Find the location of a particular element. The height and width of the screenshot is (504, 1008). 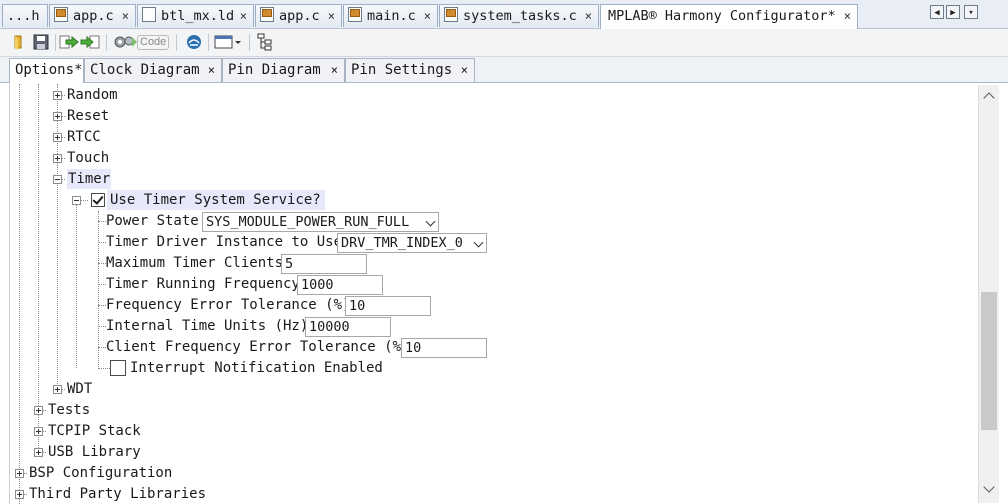

interrupt-notification-label: Interrupt Notification Enabled is located at coordinates (256, 368).